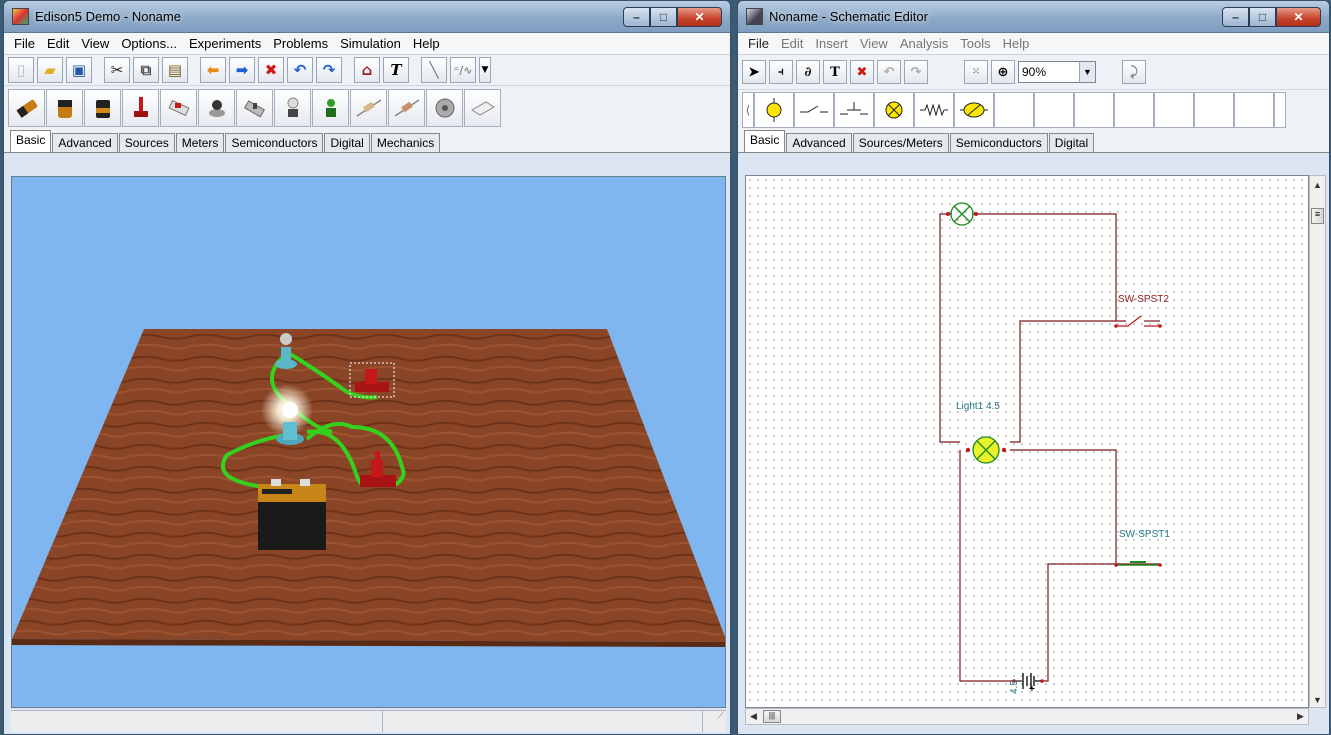  Describe the element at coordinates (934, 109) in the screenshot. I see `sym-resistor-icon` at that location.